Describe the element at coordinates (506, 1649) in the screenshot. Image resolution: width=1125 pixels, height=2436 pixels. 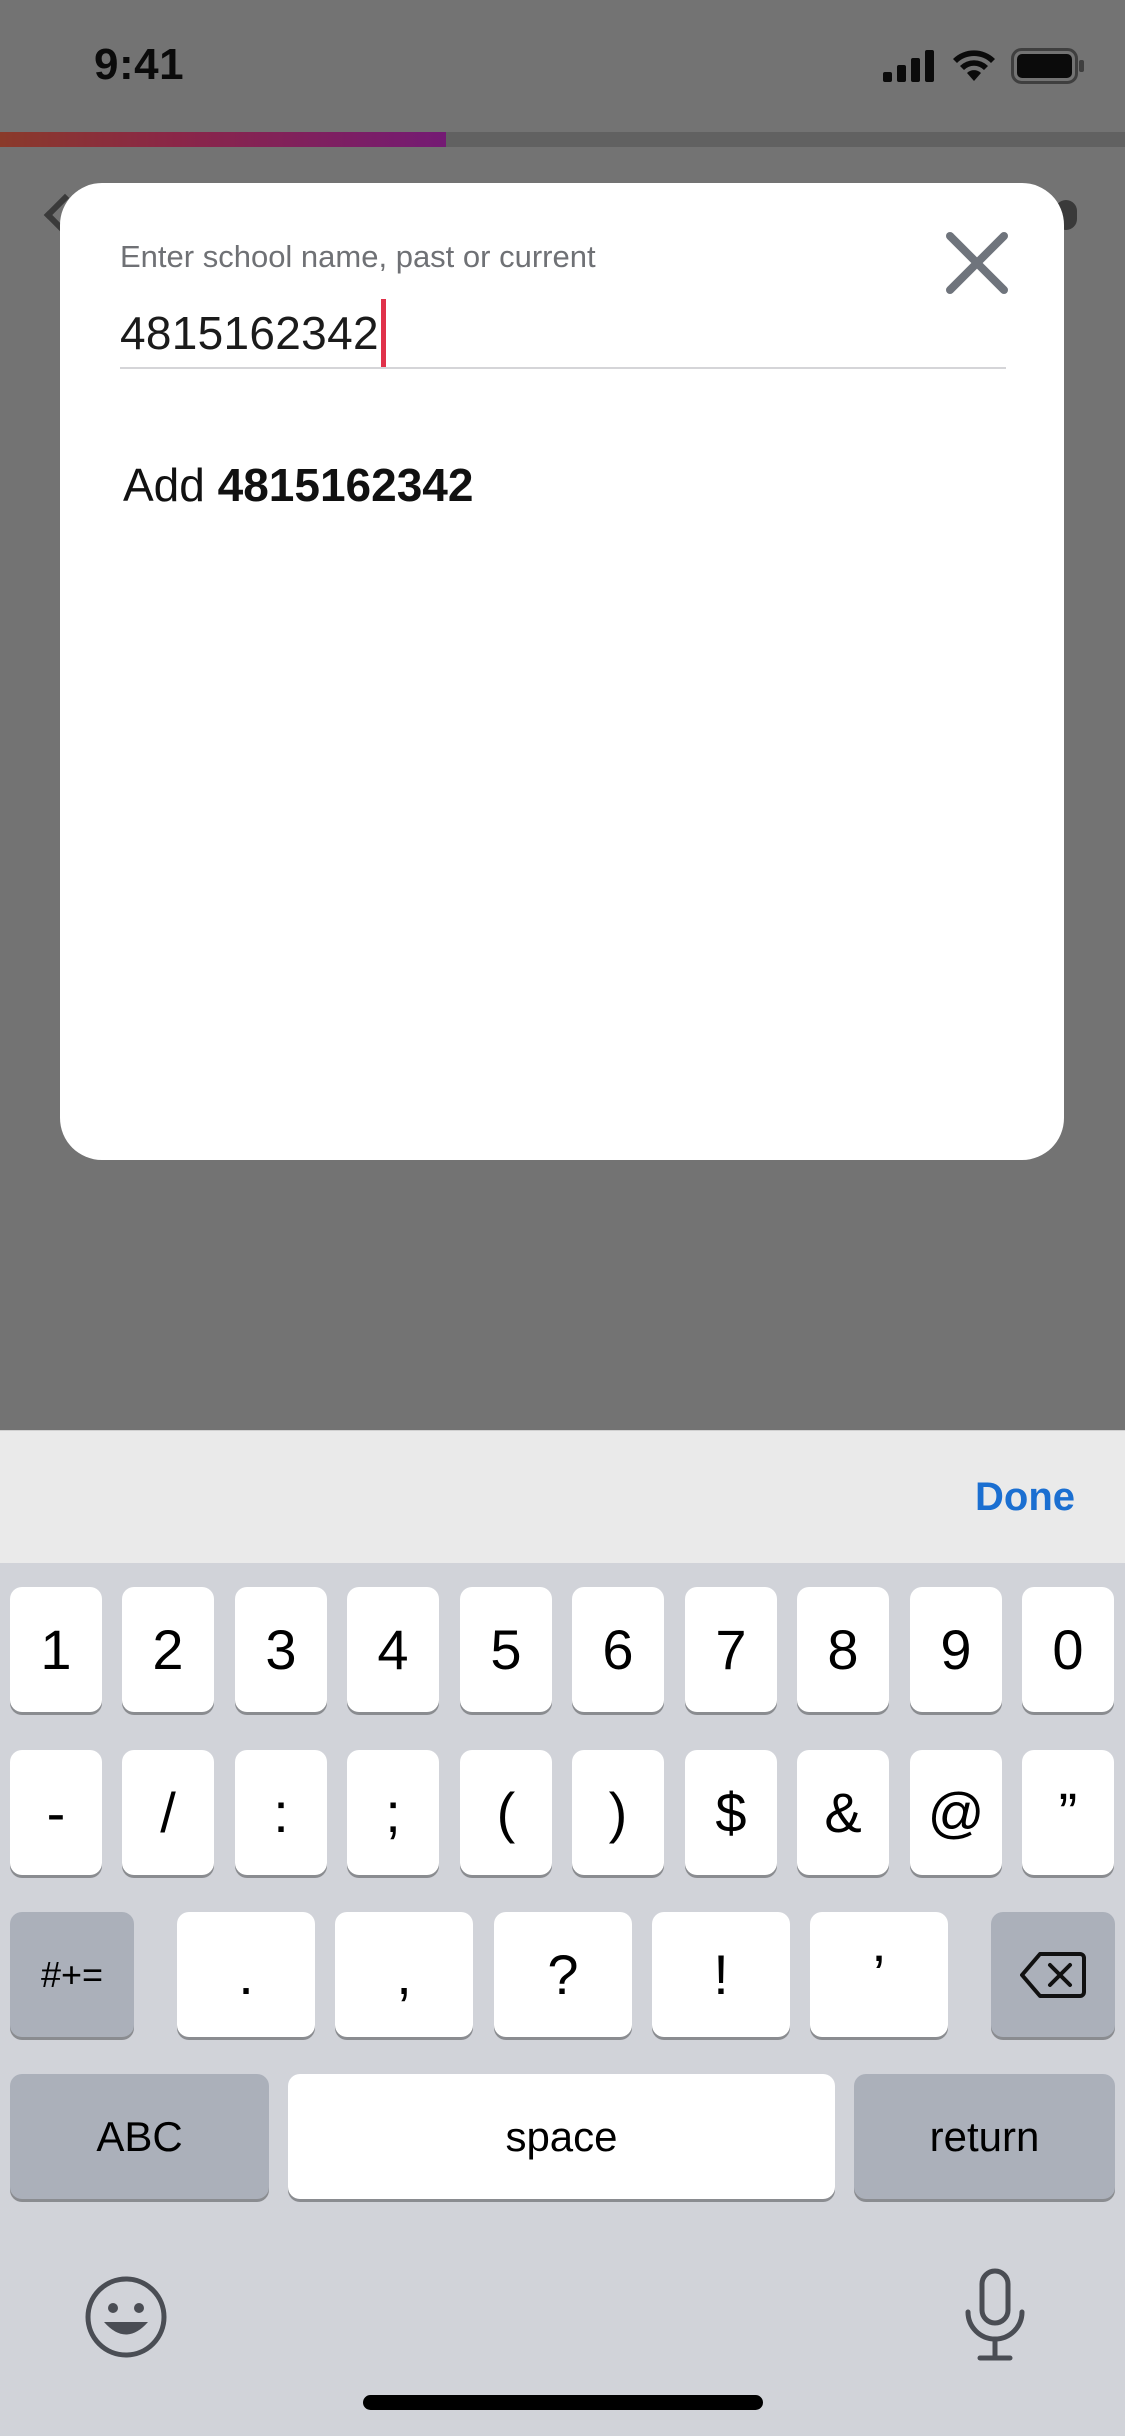
I see `key-5: 5` at that location.